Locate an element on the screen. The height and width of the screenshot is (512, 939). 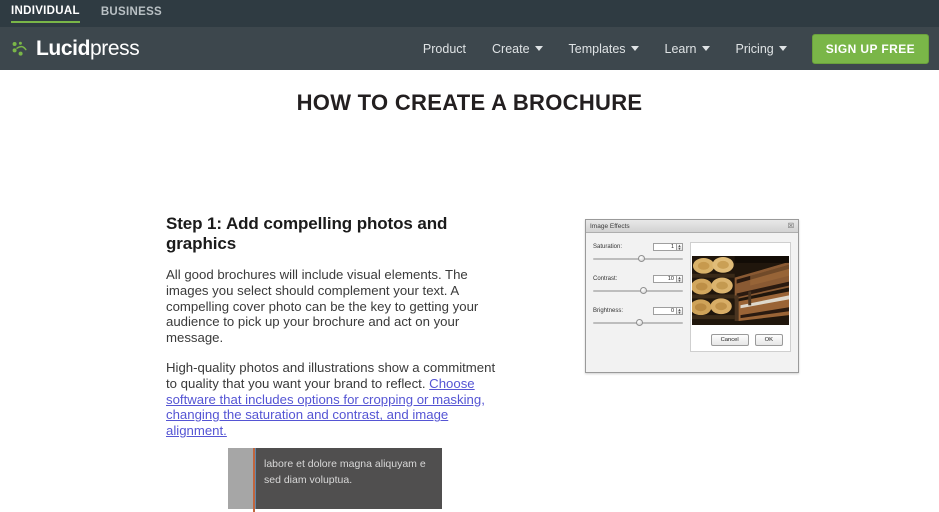
brochure-lorem-line-1: labore et dolore magna aliquyam e is located at coordinates (345, 464).